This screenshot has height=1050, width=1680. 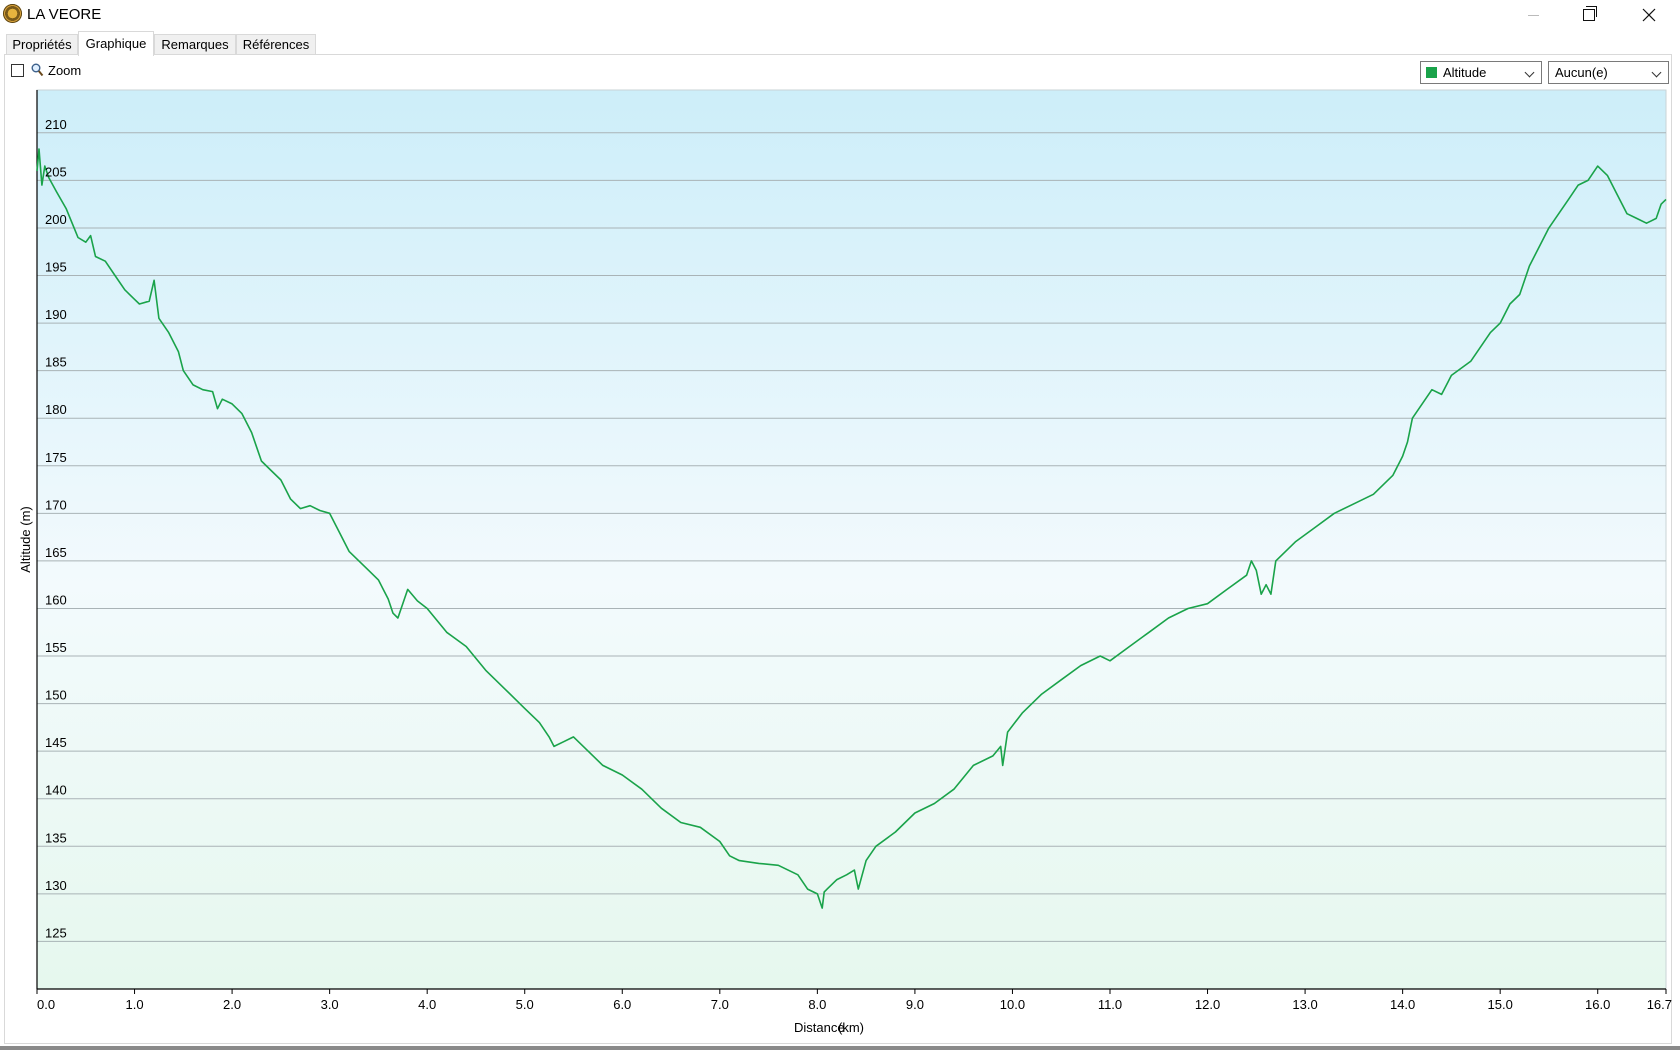 I want to click on y-tick-label: 200, so click(x=56, y=219).